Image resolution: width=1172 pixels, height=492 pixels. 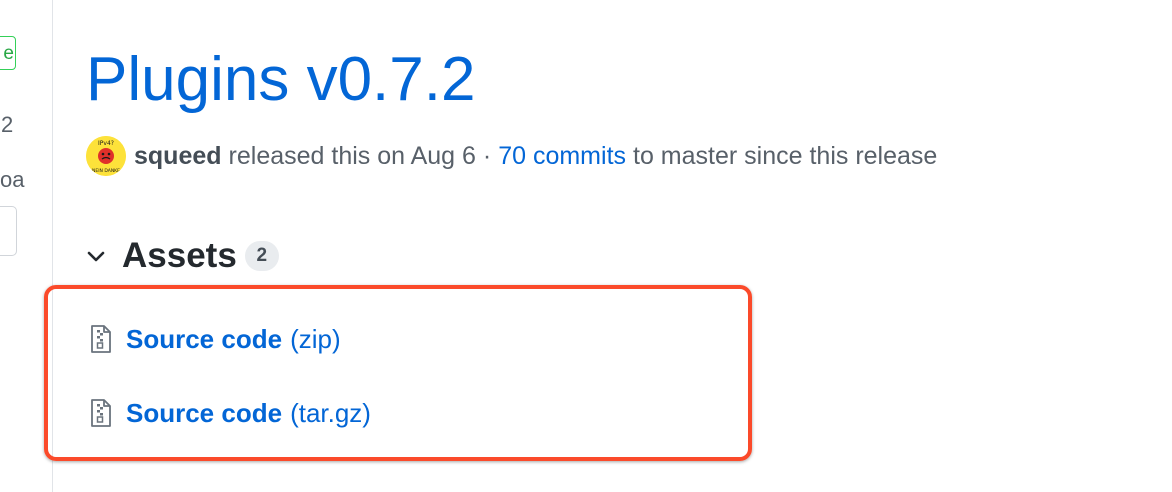 What do you see at coordinates (8, 231) in the screenshot?
I see `compare-button` at bounding box center [8, 231].